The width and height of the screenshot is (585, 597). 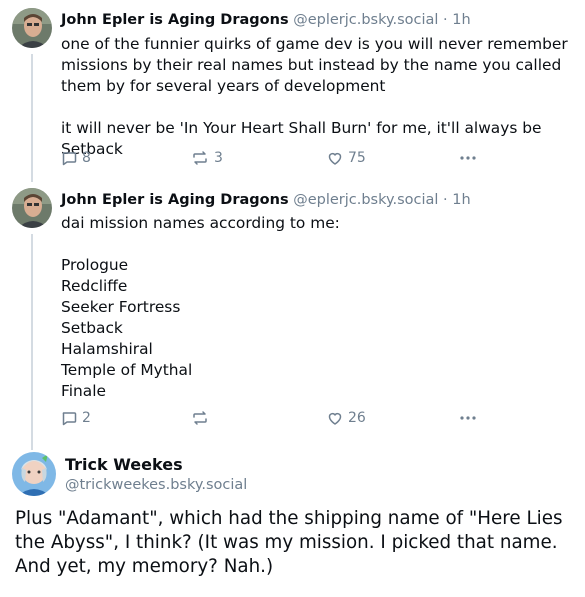 I want to click on repost-button, so click(x=202, y=418).